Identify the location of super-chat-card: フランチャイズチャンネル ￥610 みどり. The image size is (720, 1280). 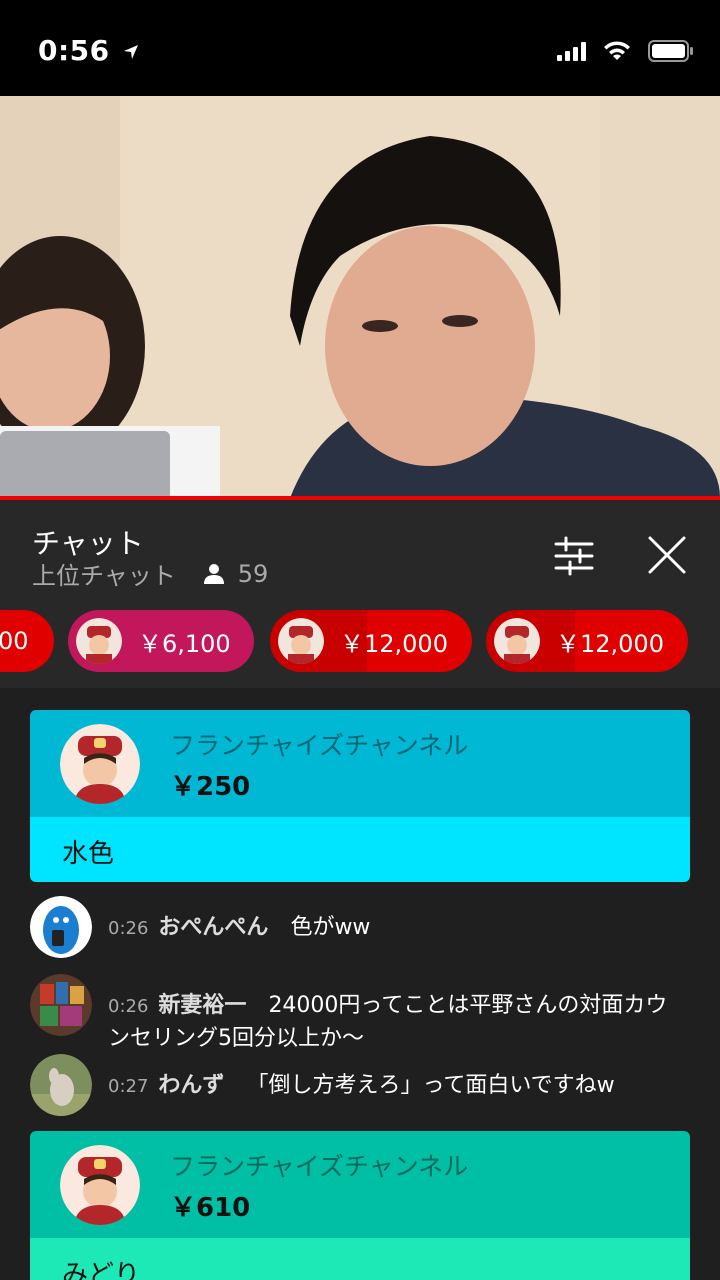
(360, 1205).